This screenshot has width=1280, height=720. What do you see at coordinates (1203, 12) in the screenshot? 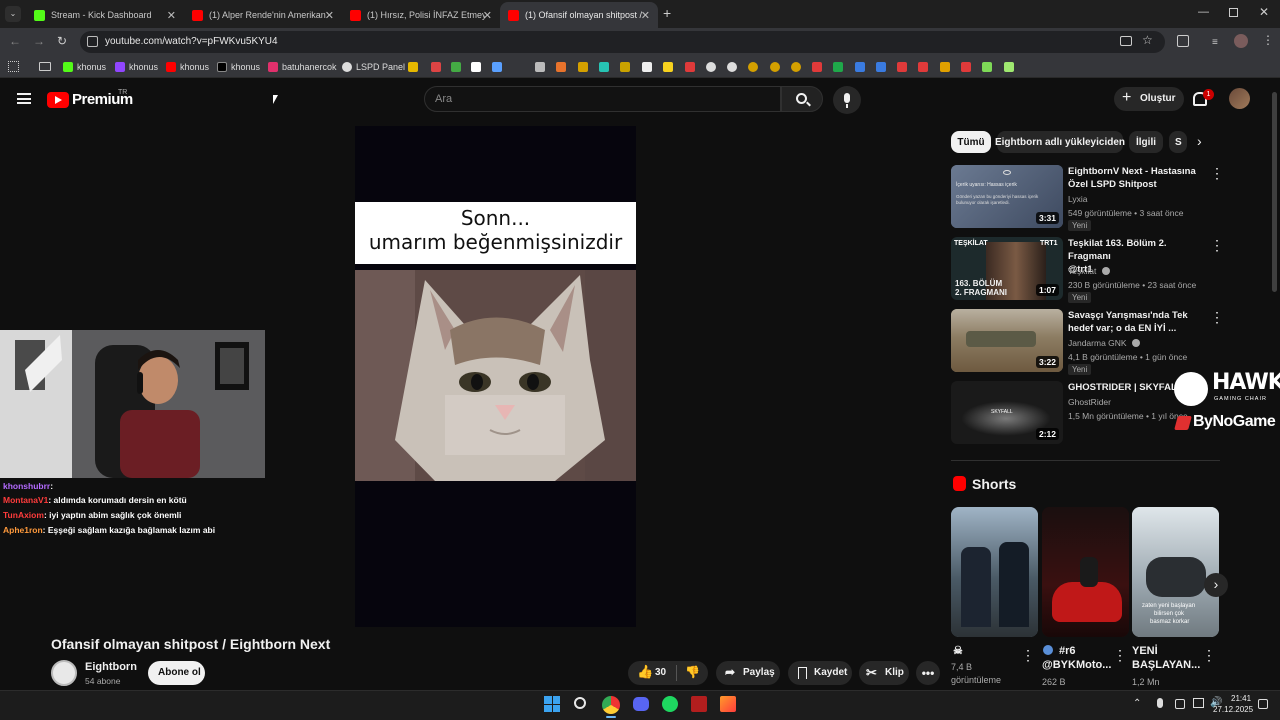
I see `minimize-button: —` at bounding box center [1203, 12].